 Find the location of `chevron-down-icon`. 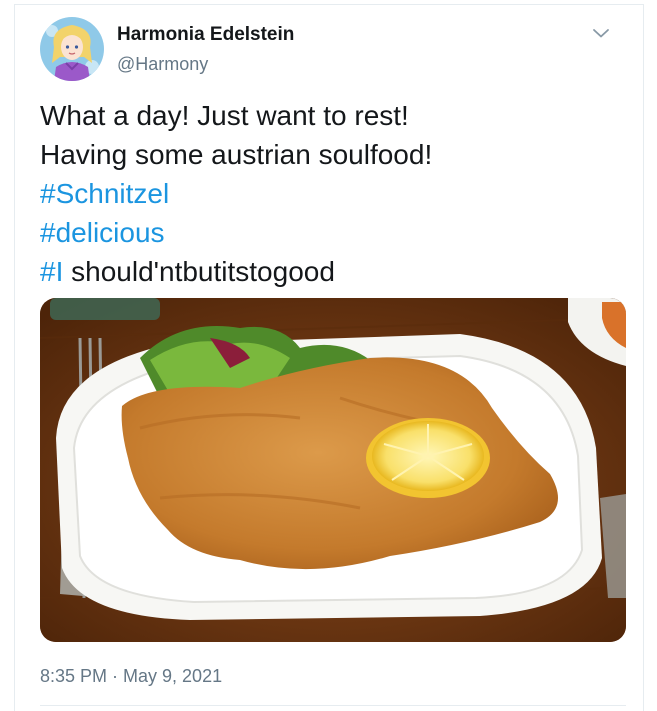

chevron-down-icon is located at coordinates (601, 33).